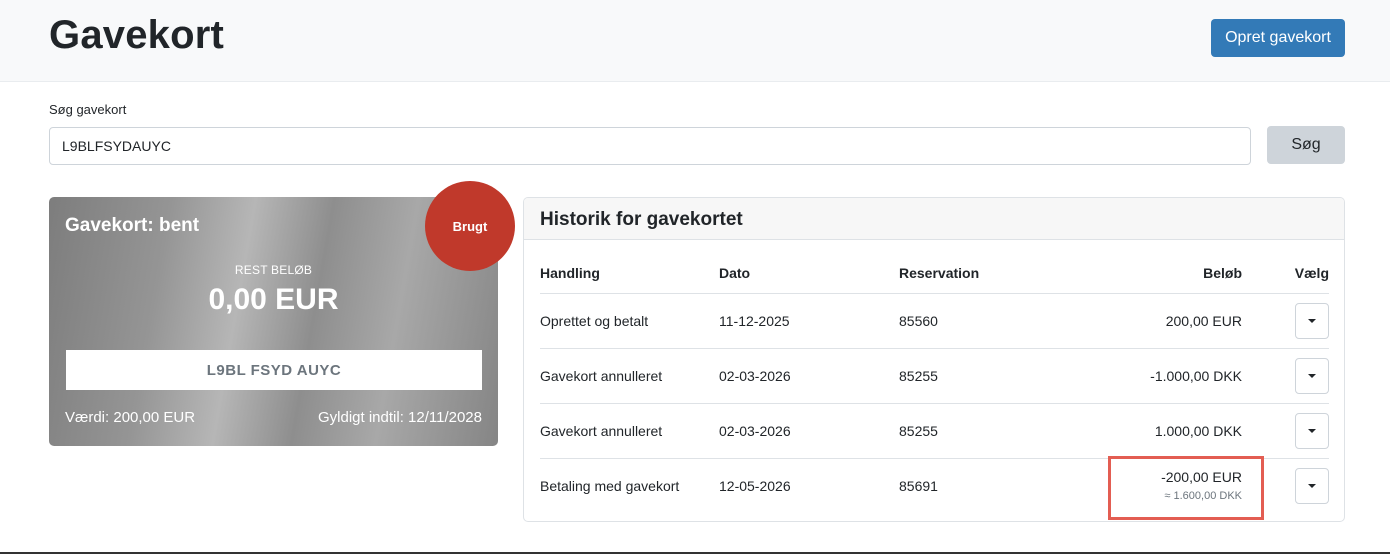 The image size is (1390, 554). Describe the element at coordinates (755, 485) in the screenshot. I see `row-date: 12-05-2026` at that location.